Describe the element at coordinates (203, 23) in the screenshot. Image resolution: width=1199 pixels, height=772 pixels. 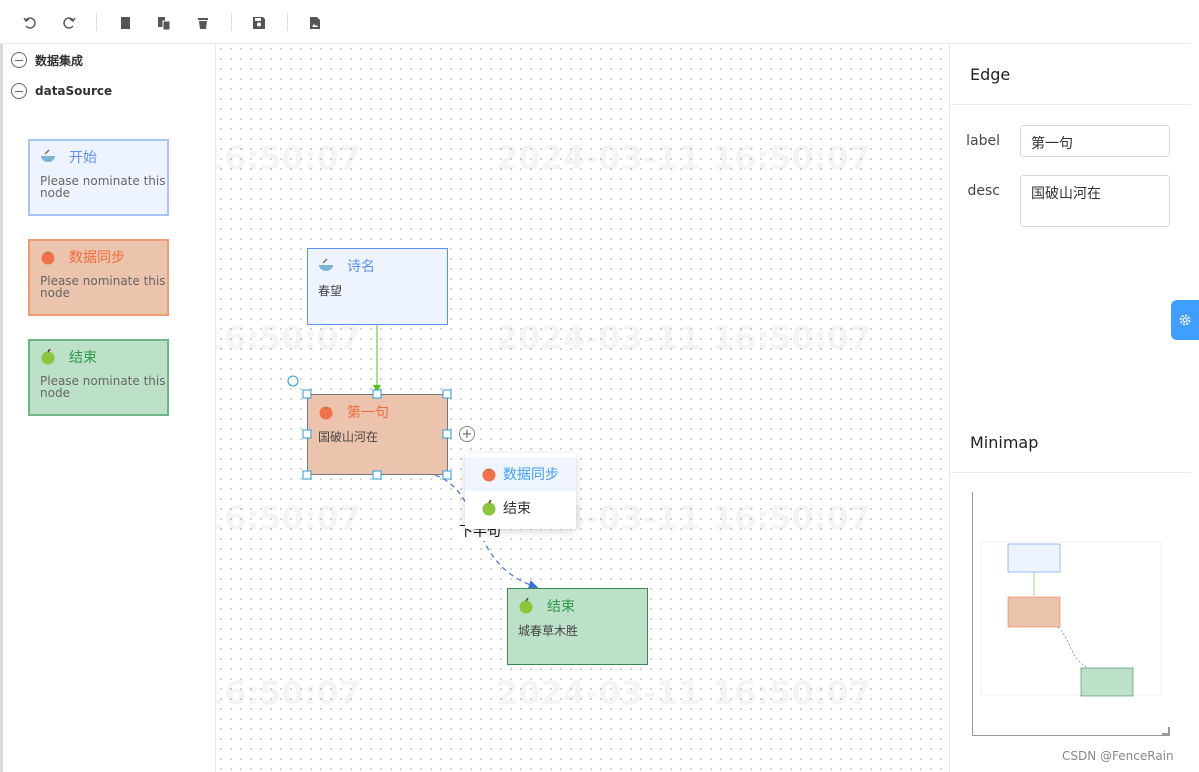
I see `delete-icon` at that location.